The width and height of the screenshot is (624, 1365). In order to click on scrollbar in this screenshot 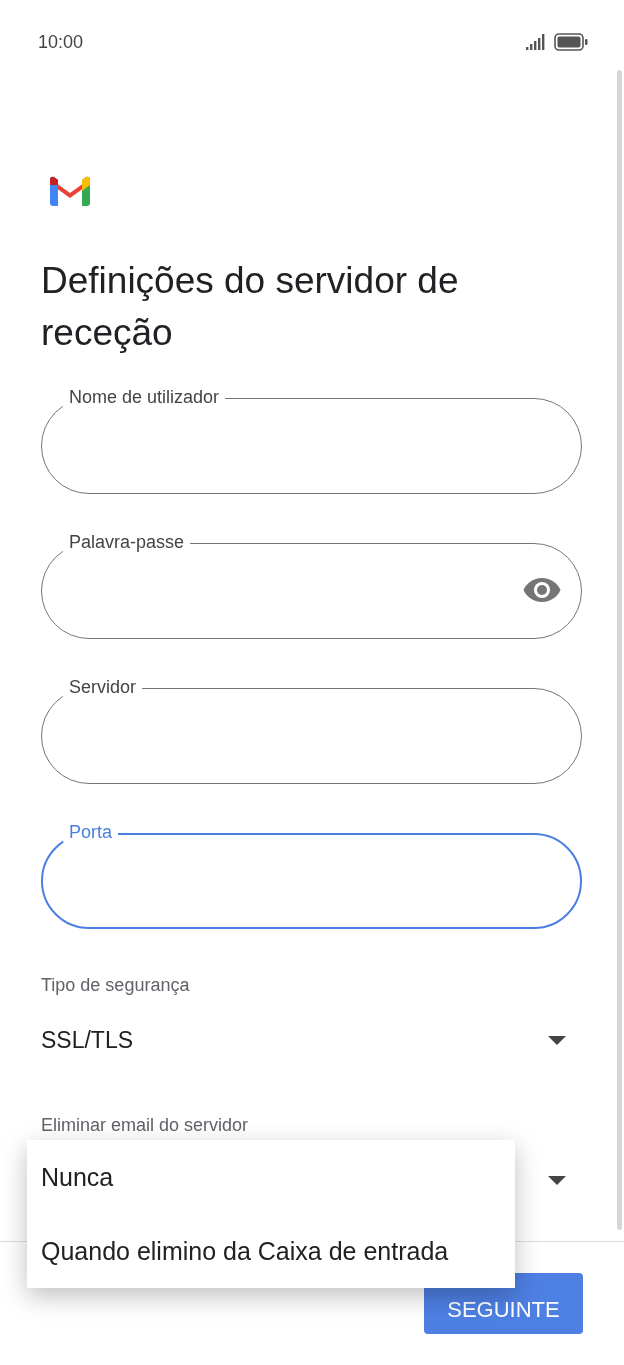, I will do `click(619, 650)`.